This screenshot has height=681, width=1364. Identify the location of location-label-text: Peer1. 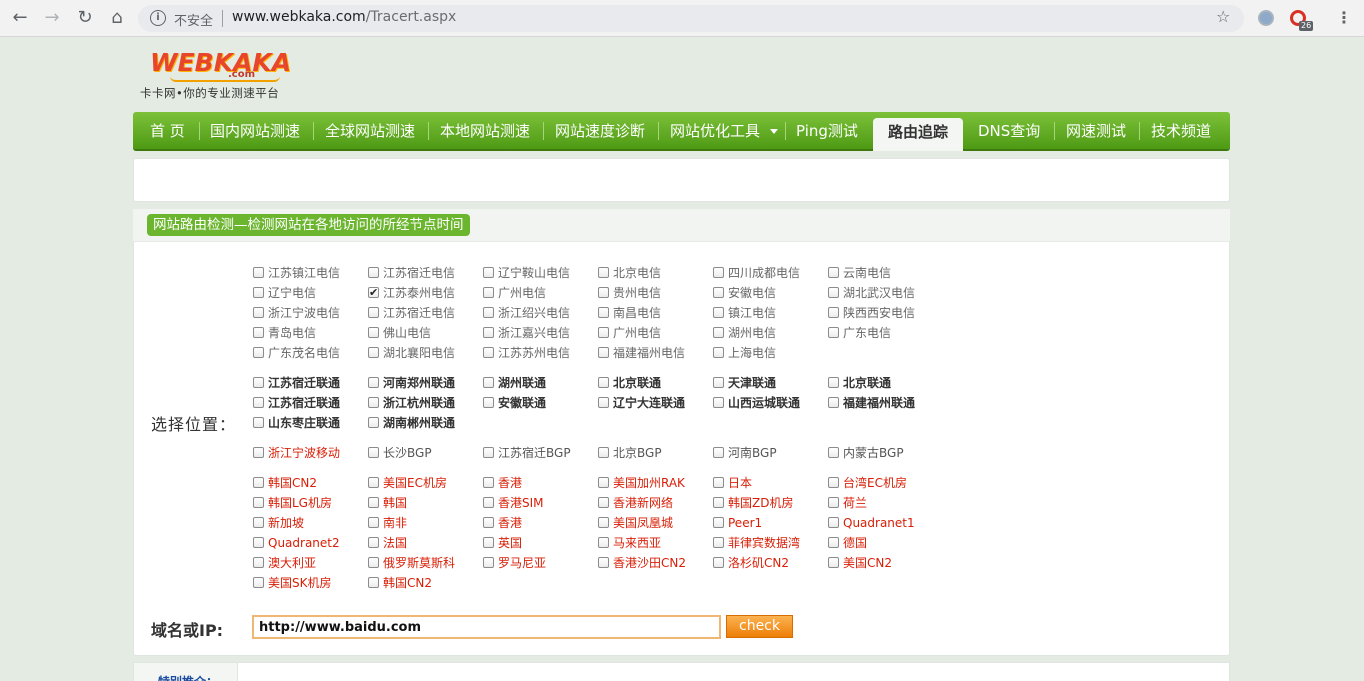
(745, 523).